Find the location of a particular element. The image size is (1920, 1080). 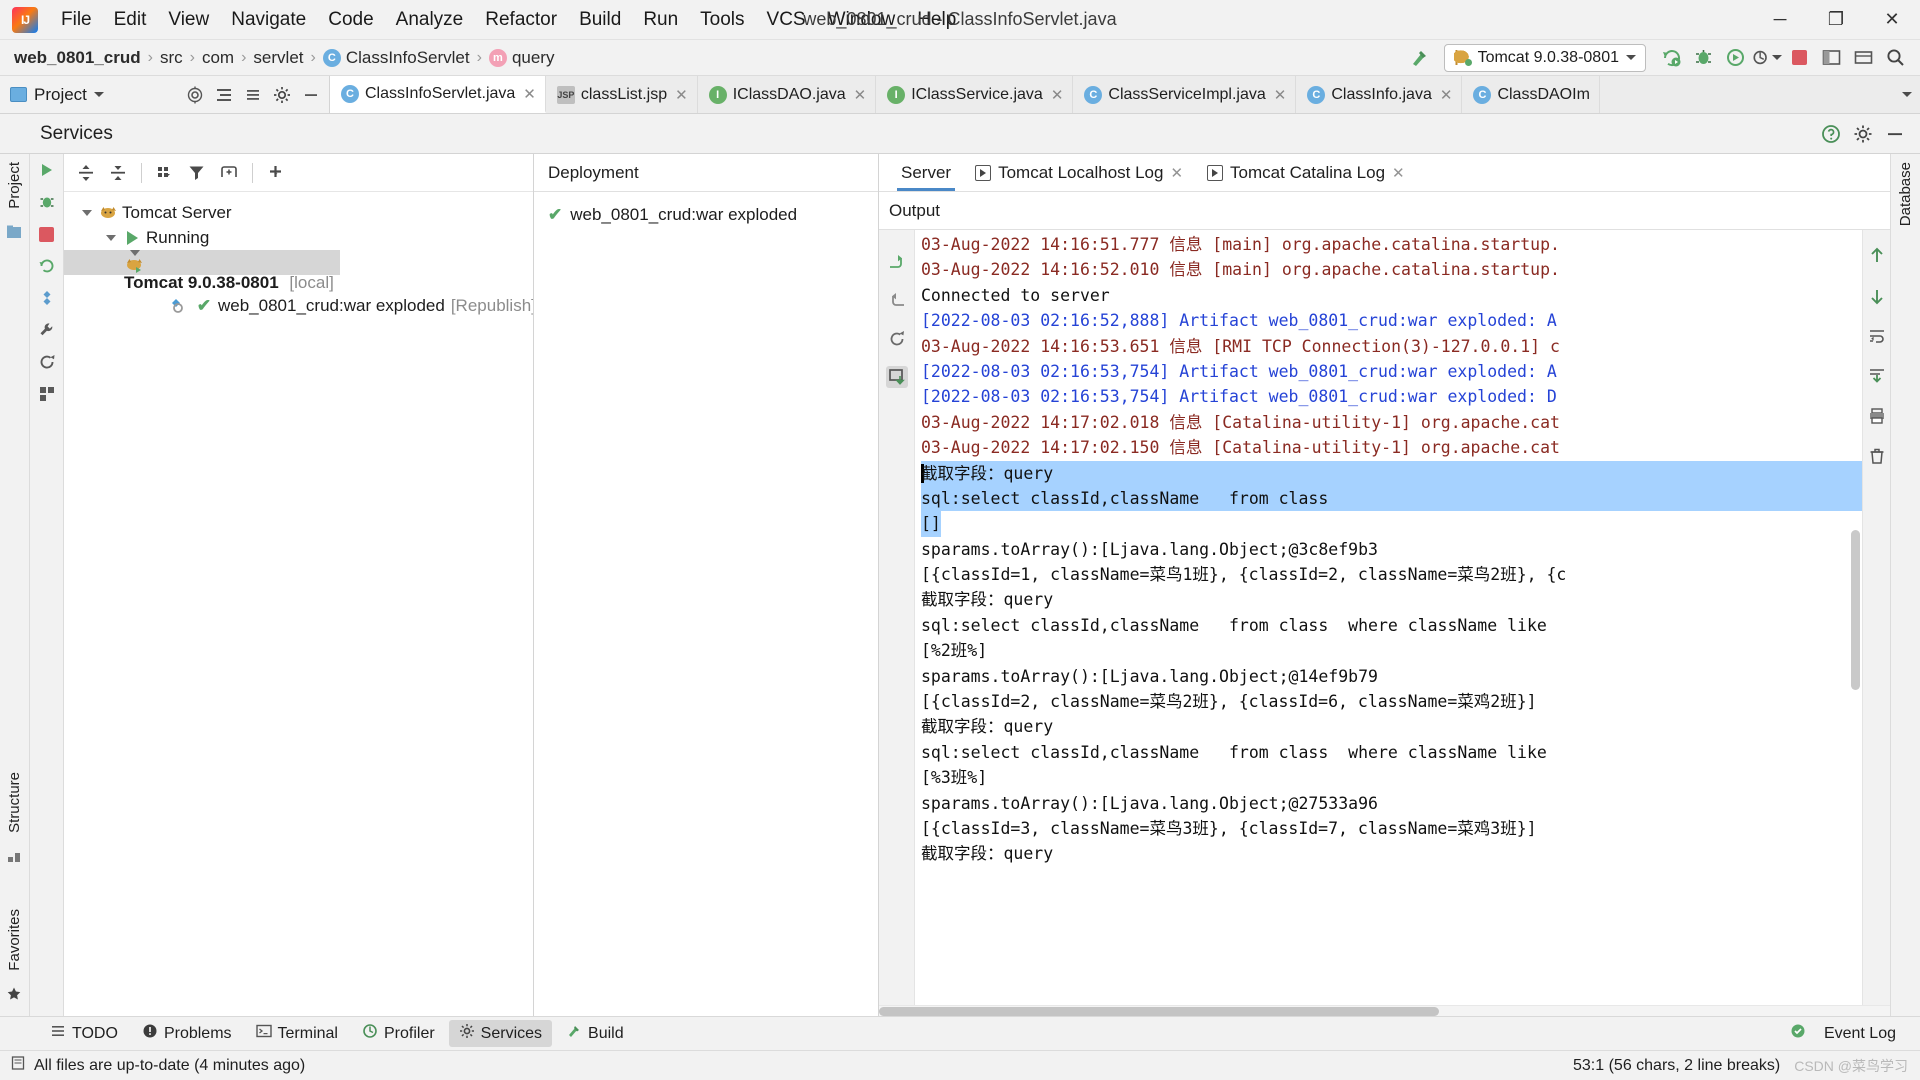

tool-button-profiler: Profiler is located at coordinates (398, 1033).